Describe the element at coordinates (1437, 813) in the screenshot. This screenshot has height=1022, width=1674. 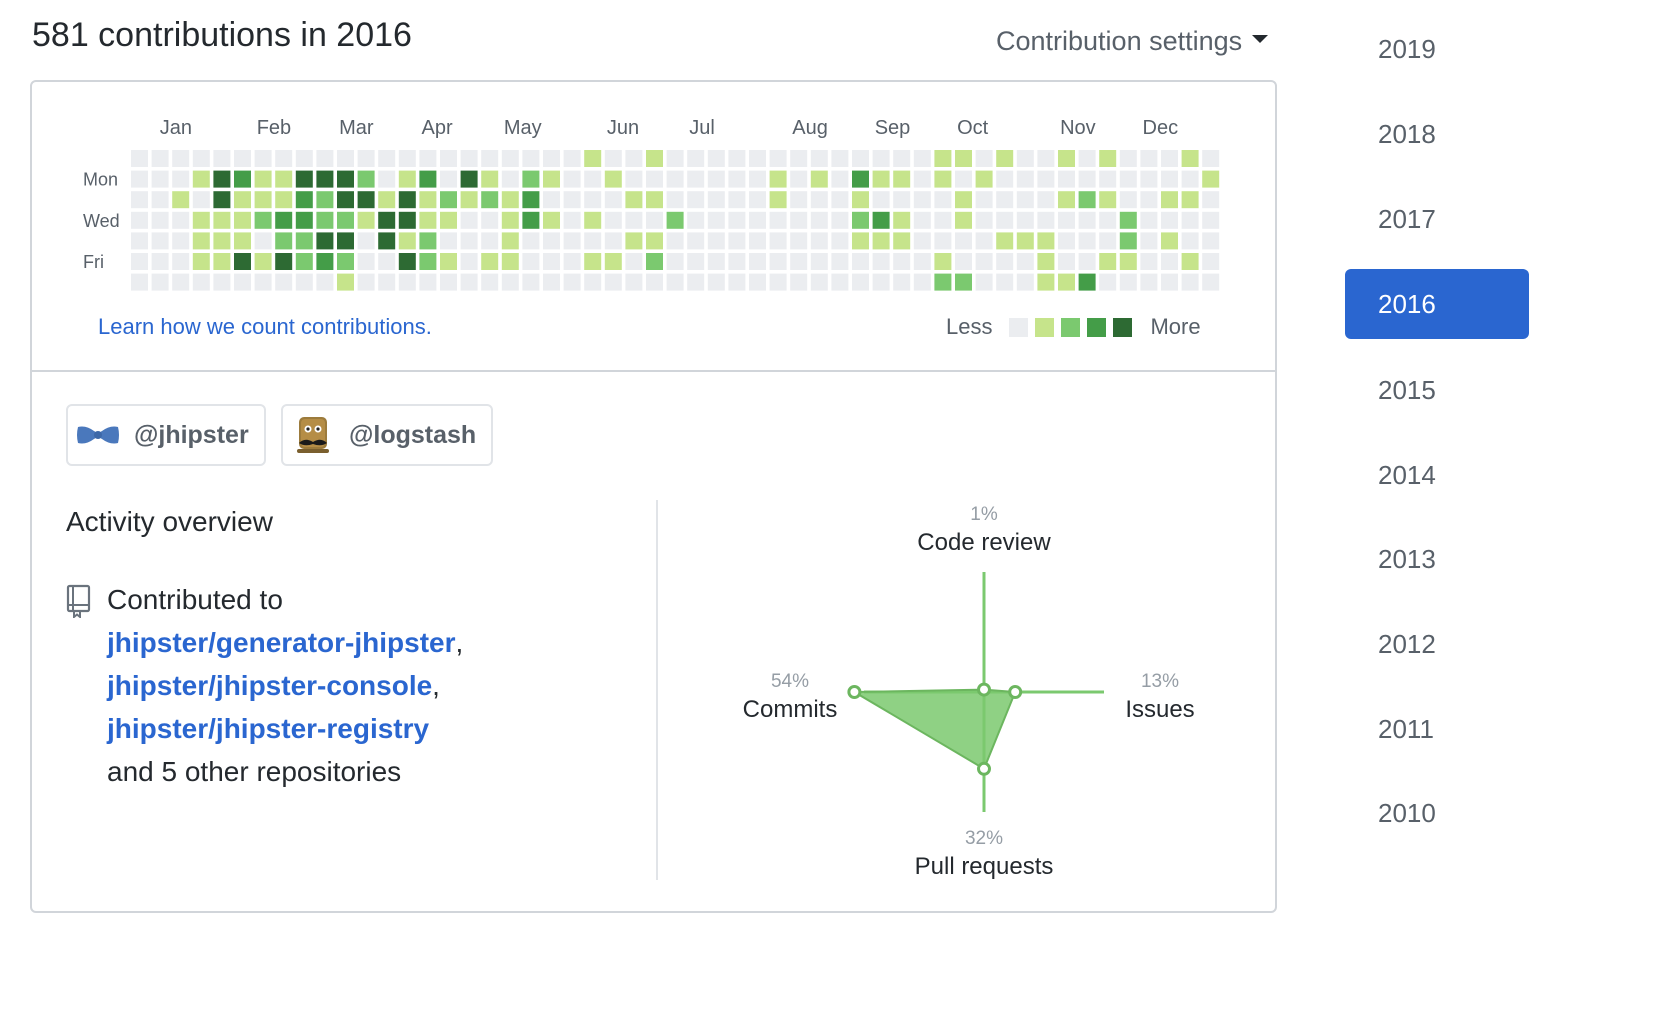
I see `year-link-2010: 2010` at that location.